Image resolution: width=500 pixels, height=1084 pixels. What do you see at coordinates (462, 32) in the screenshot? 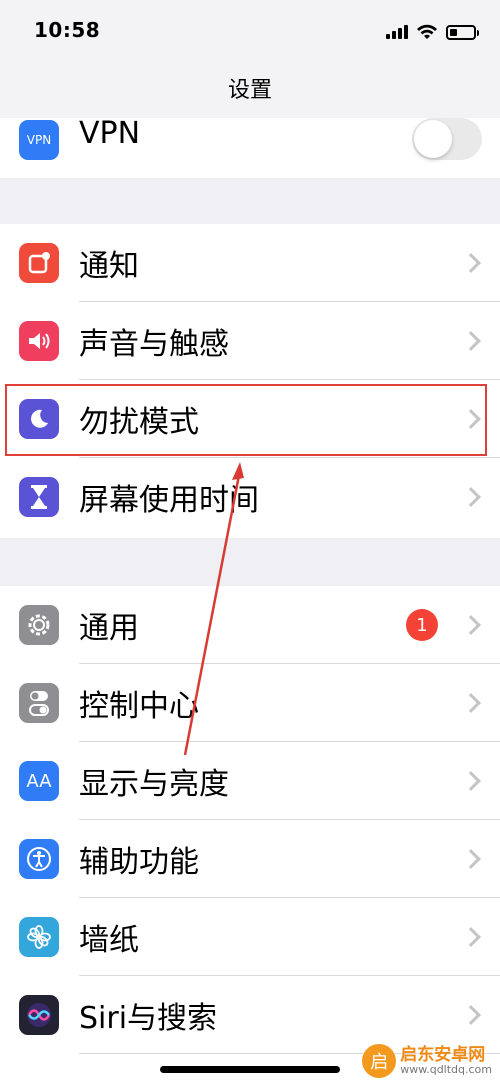
I see `battery-icon` at bounding box center [462, 32].